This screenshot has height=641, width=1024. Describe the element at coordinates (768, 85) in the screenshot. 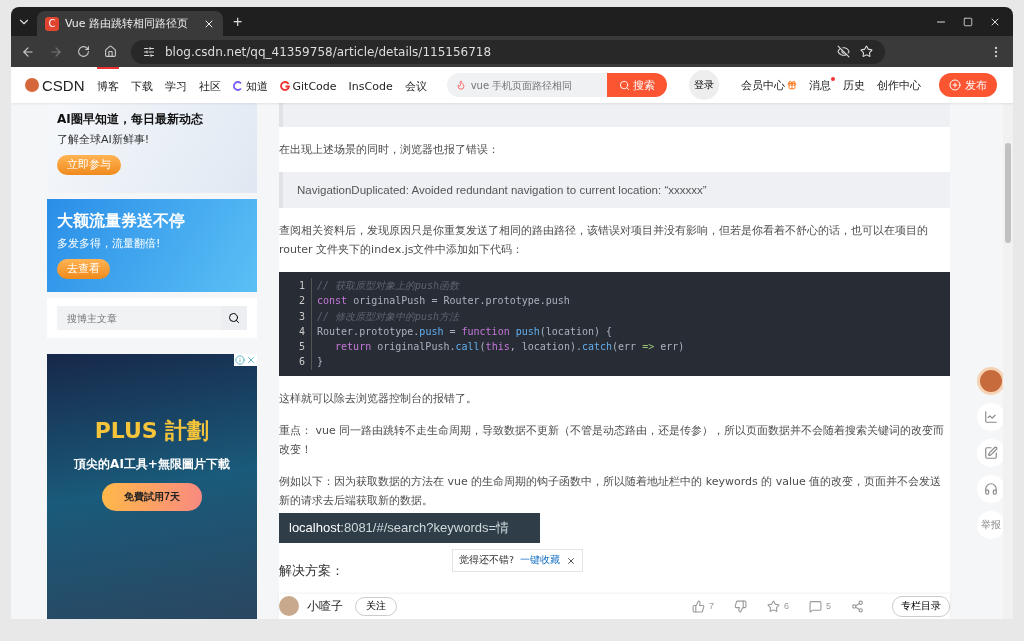

I see `header-link: 会员中心` at that location.